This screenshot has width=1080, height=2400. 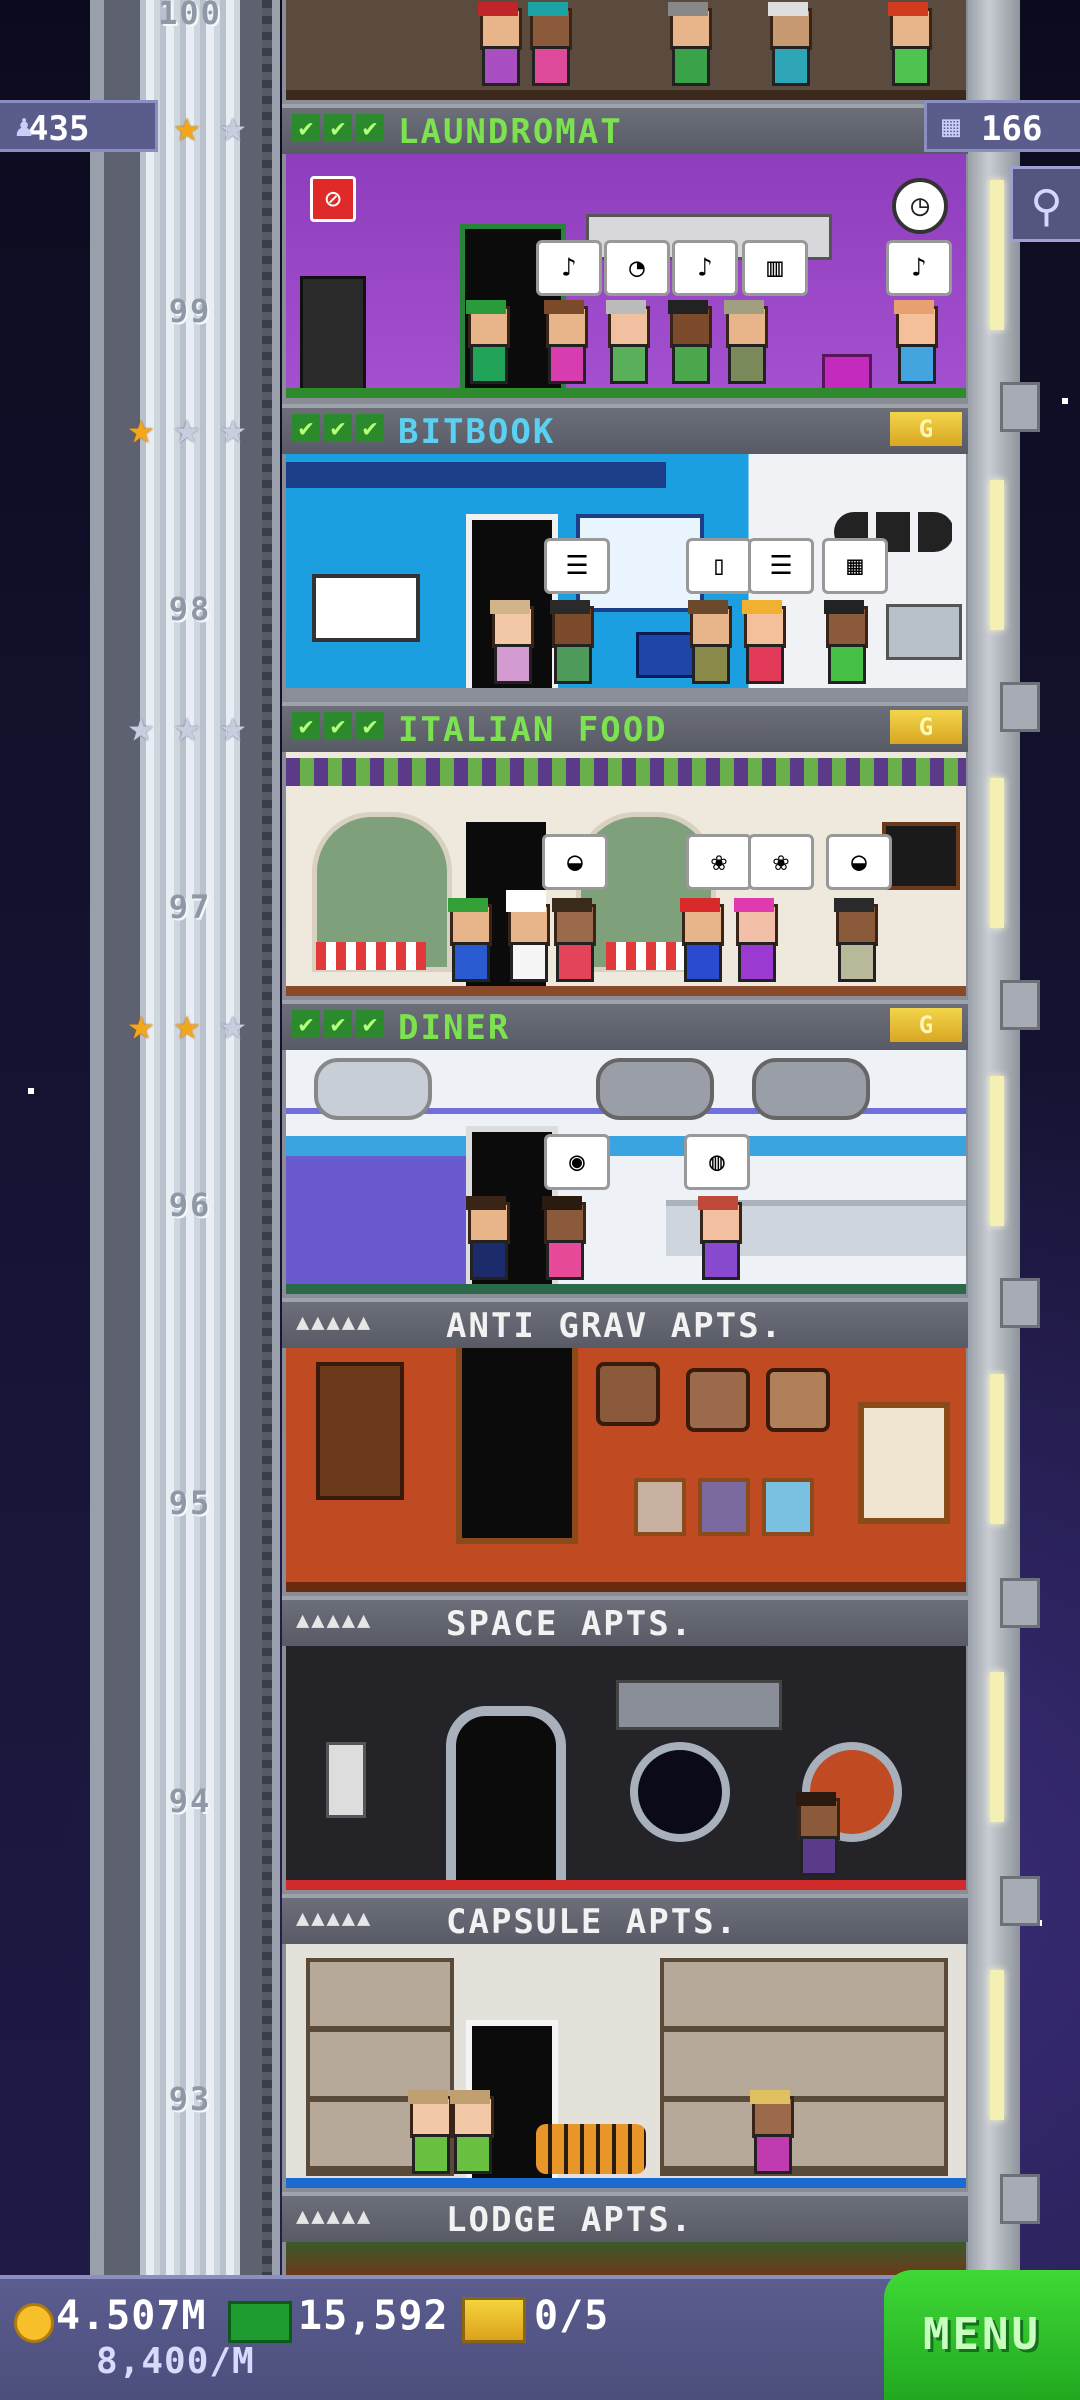 What do you see at coordinates (626, 1768) in the screenshot?
I see `room-space-apts` at bounding box center [626, 1768].